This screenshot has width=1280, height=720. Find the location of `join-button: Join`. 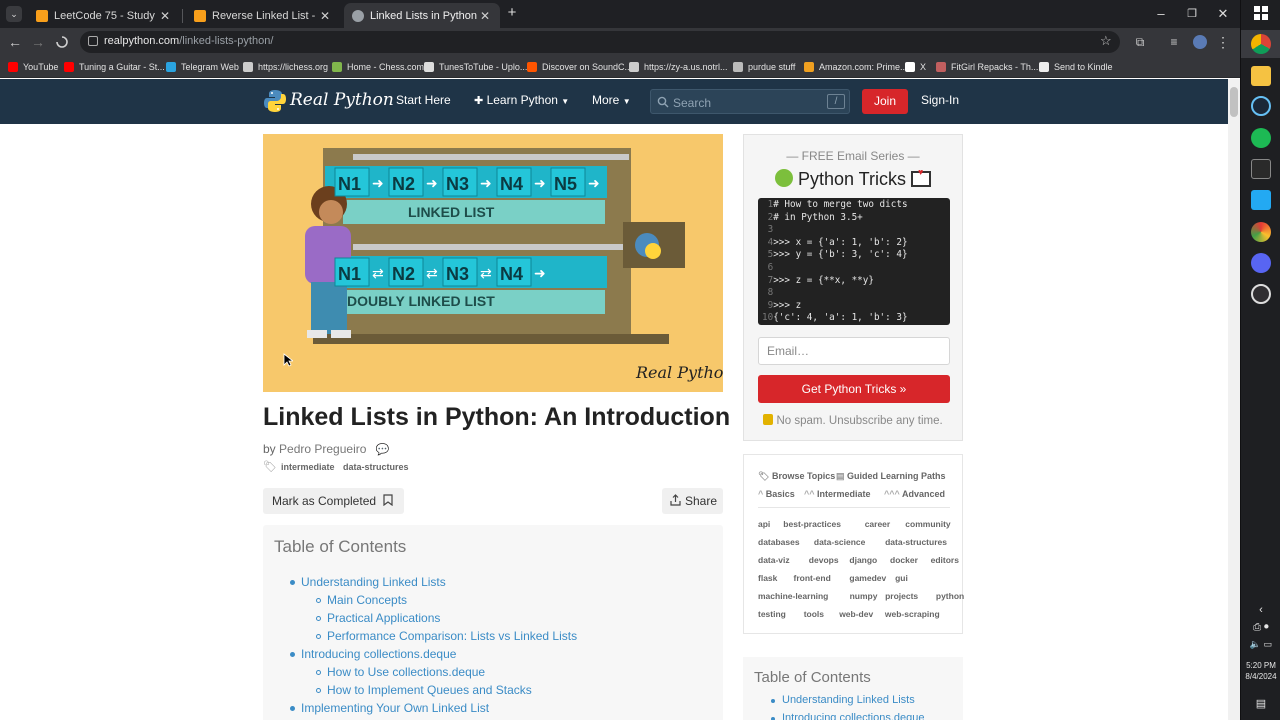

join-button: Join is located at coordinates (885, 101).